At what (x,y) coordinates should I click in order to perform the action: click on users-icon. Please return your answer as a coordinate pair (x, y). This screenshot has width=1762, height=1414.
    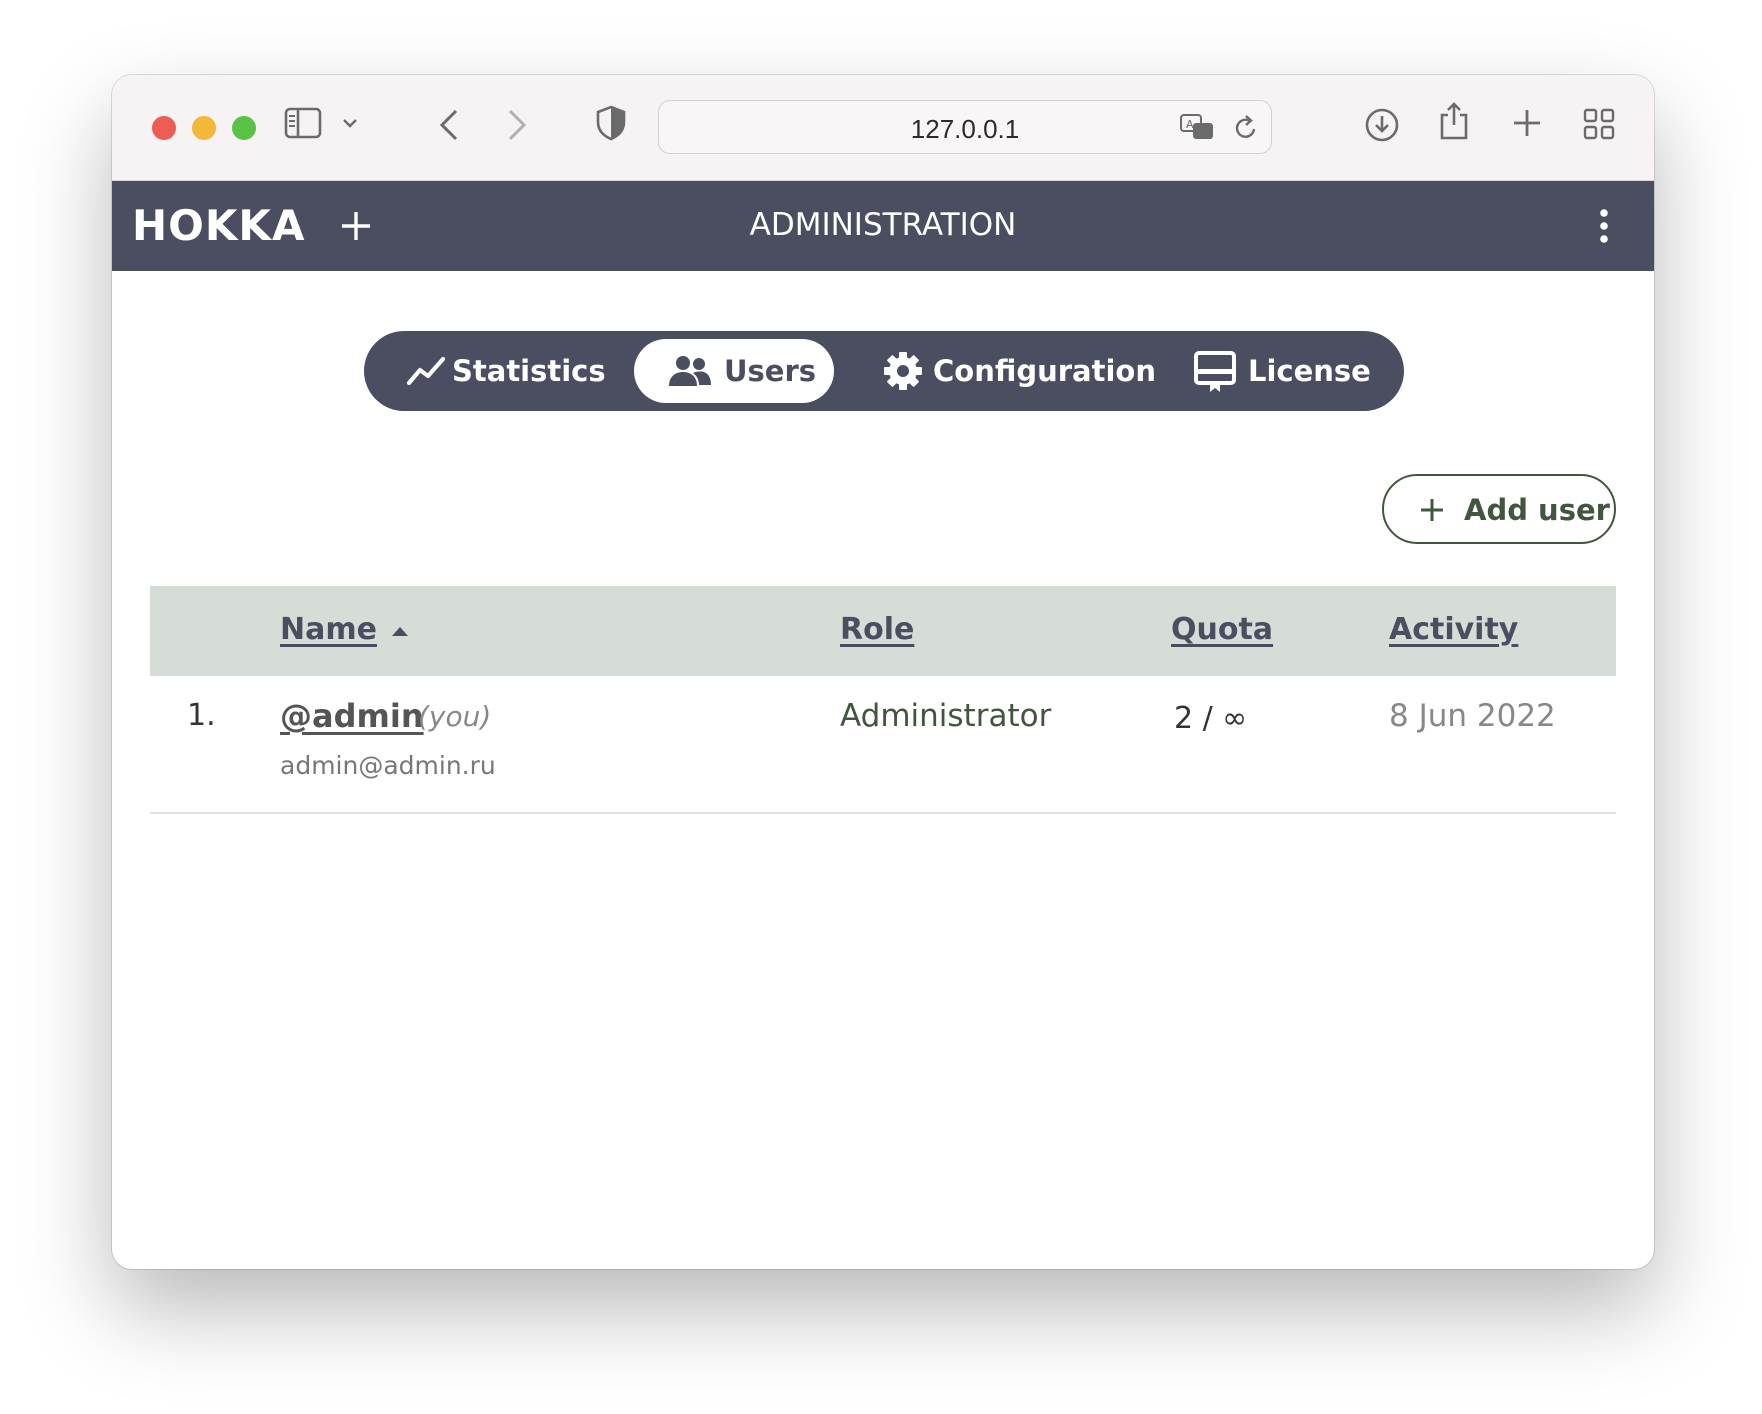
    Looking at the image, I should click on (690, 371).